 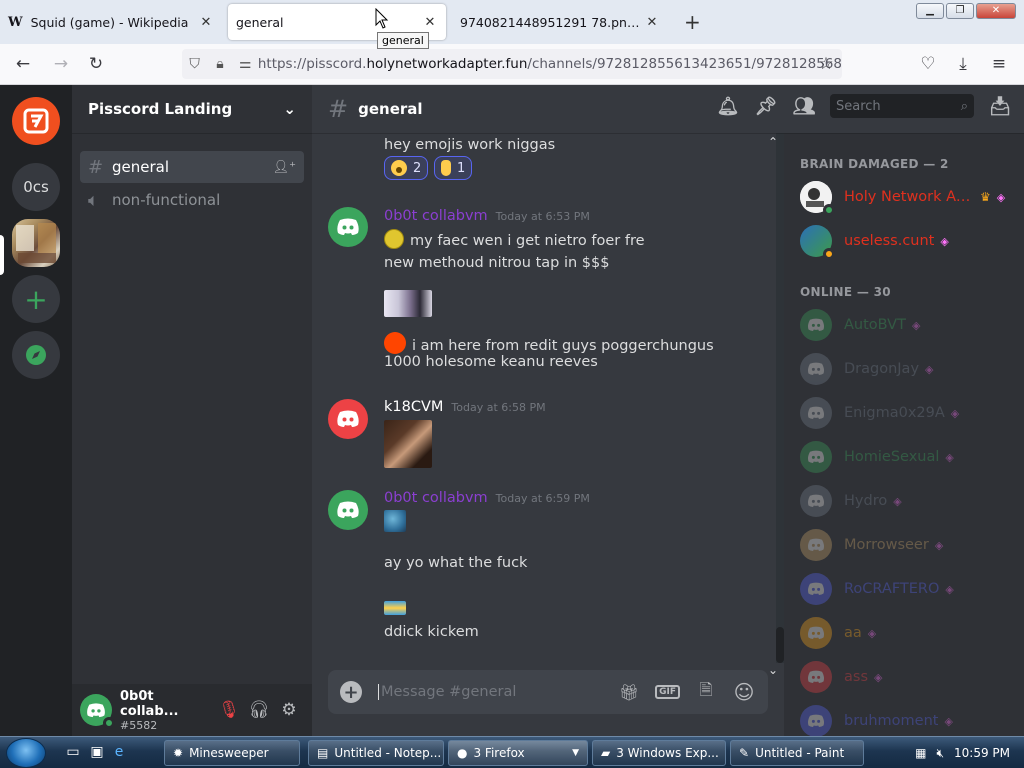 What do you see at coordinates (119, 752) in the screenshot?
I see `internet-explorer-icon: e` at bounding box center [119, 752].